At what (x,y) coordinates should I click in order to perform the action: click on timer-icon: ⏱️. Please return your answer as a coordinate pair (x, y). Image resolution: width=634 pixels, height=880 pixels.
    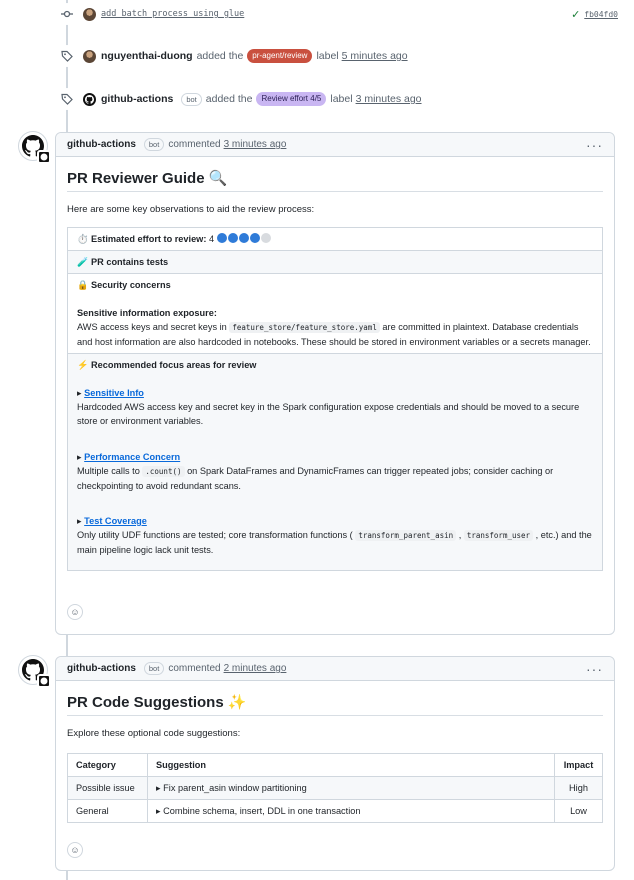
    Looking at the image, I should click on (83, 239).